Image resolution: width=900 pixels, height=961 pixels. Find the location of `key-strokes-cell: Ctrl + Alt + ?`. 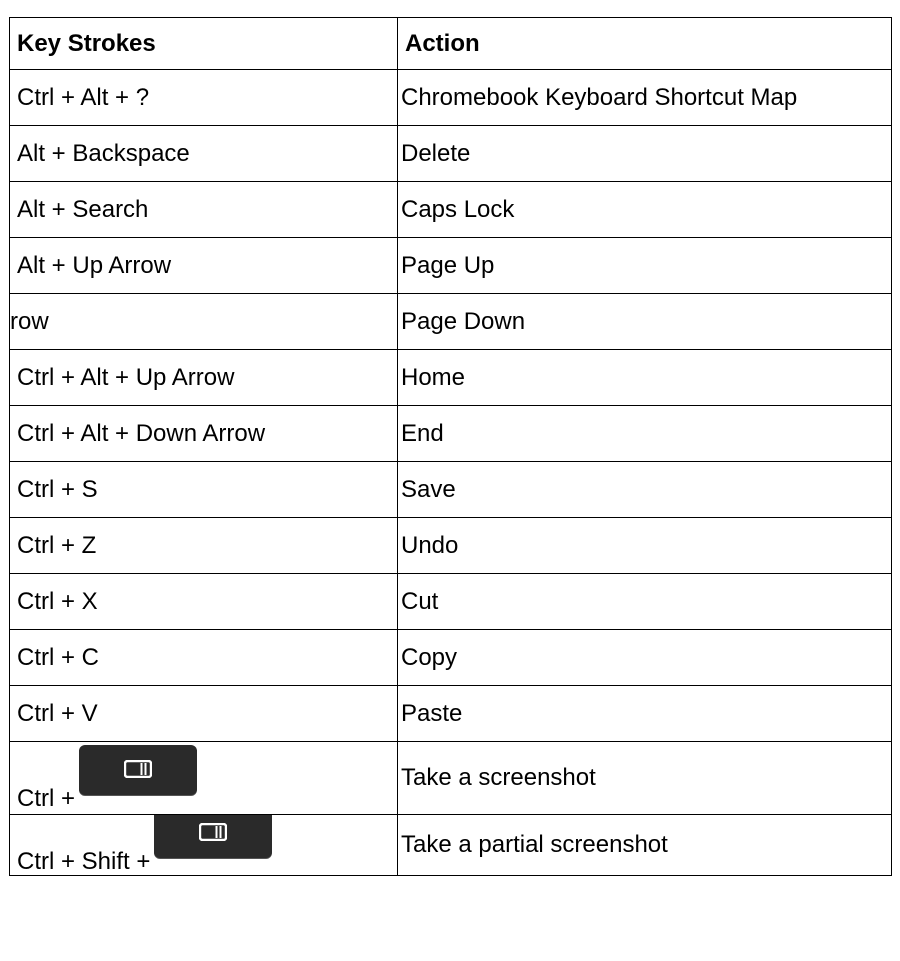

key-strokes-cell: Ctrl + Alt + ? is located at coordinates (203, 97).